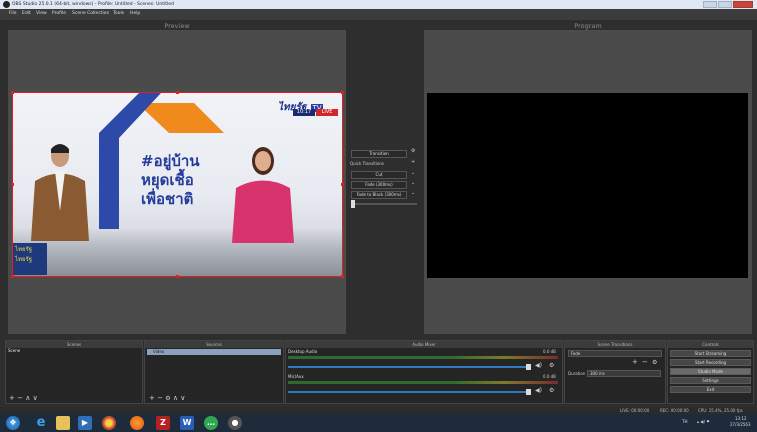  What do you see at coordinates (379, 195) in the screenshot?
I see `transition-fade-black: Fade to Black (300ms)` at bounding box center [379, 195].